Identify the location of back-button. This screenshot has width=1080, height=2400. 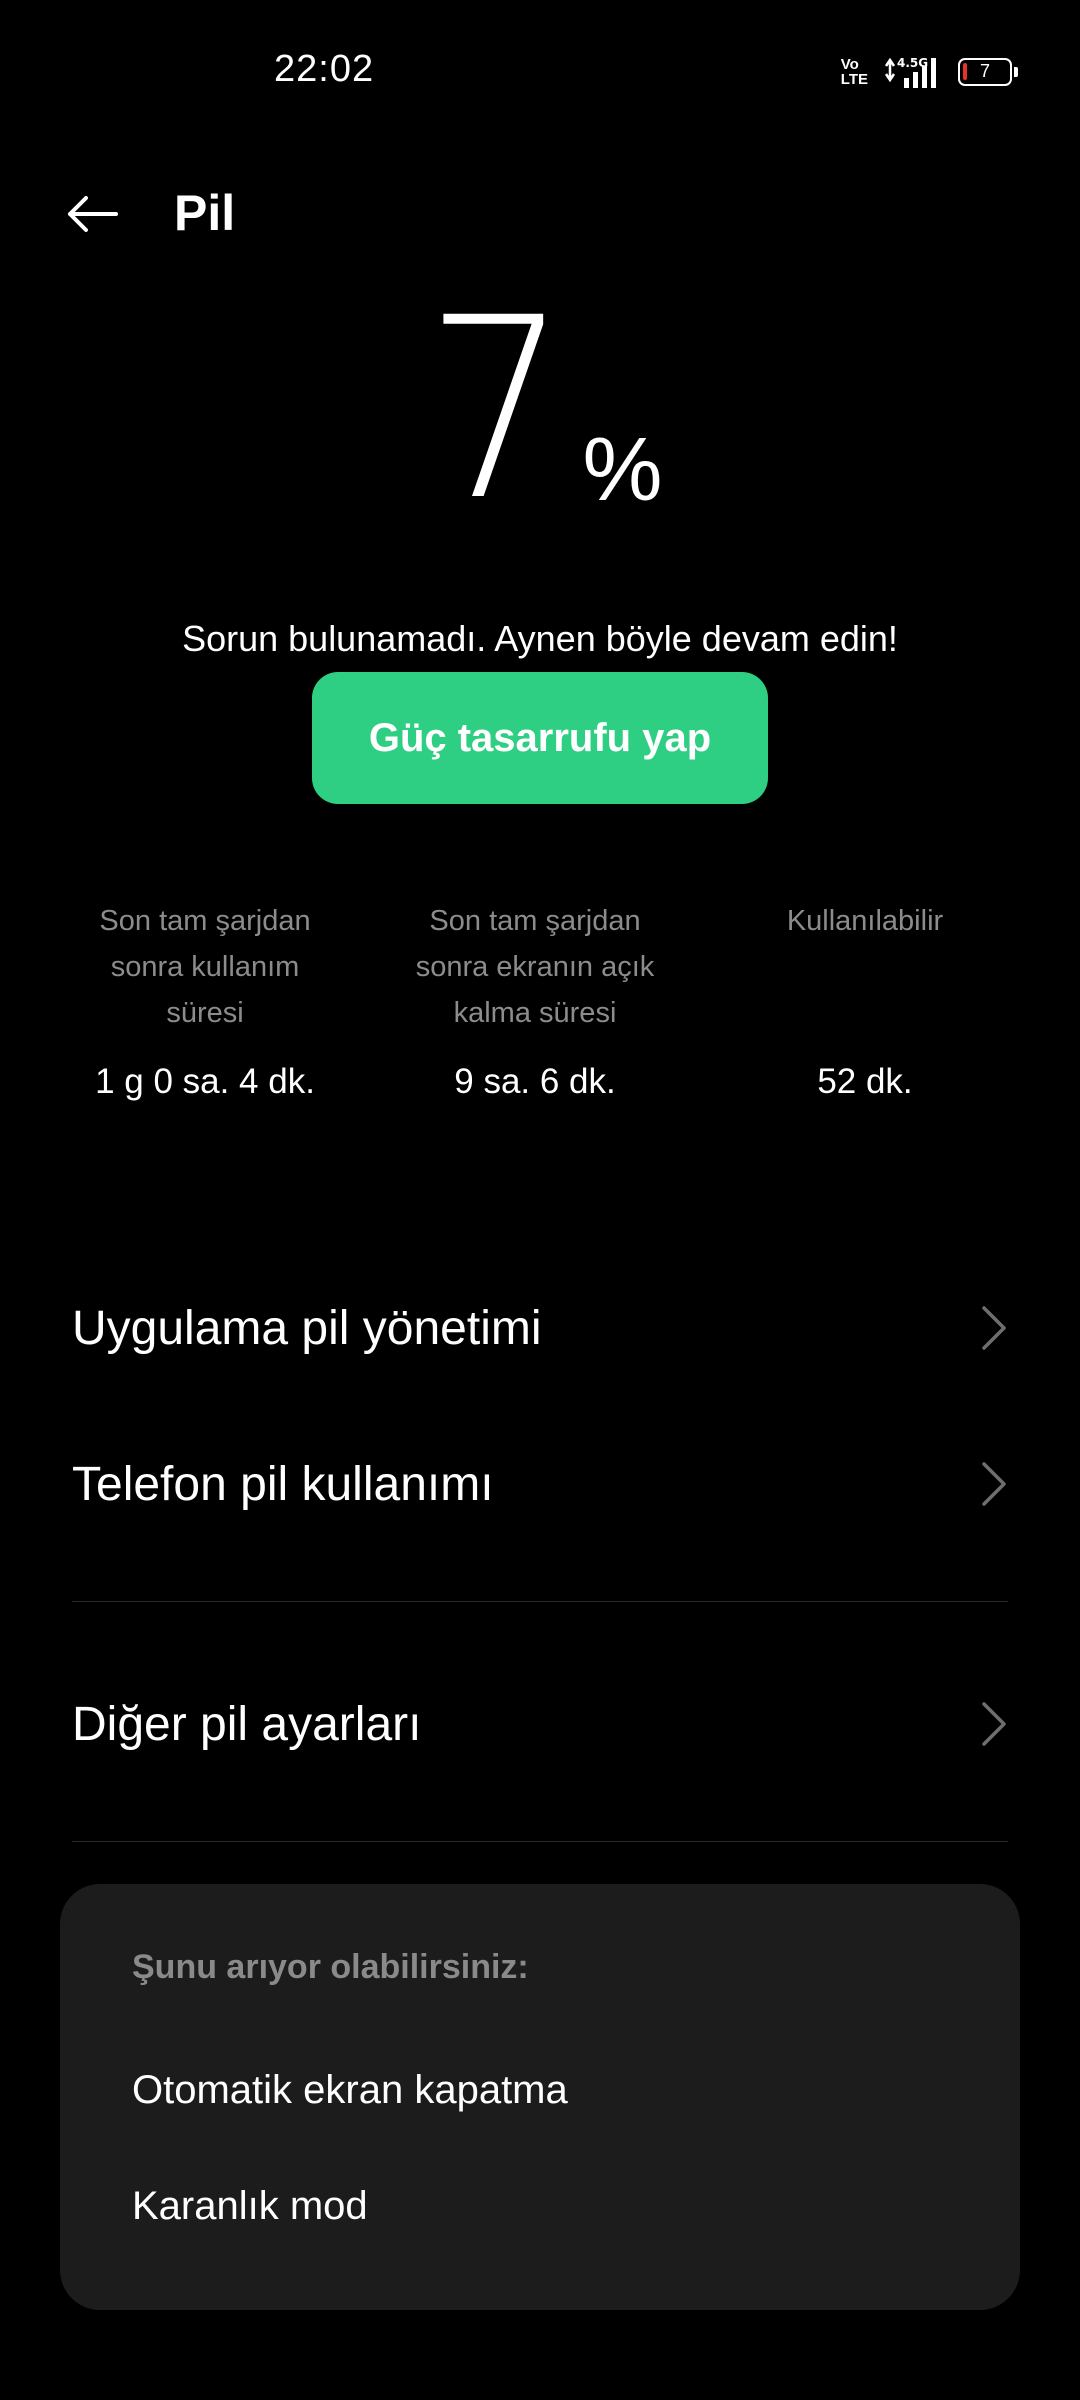
(92, 214).